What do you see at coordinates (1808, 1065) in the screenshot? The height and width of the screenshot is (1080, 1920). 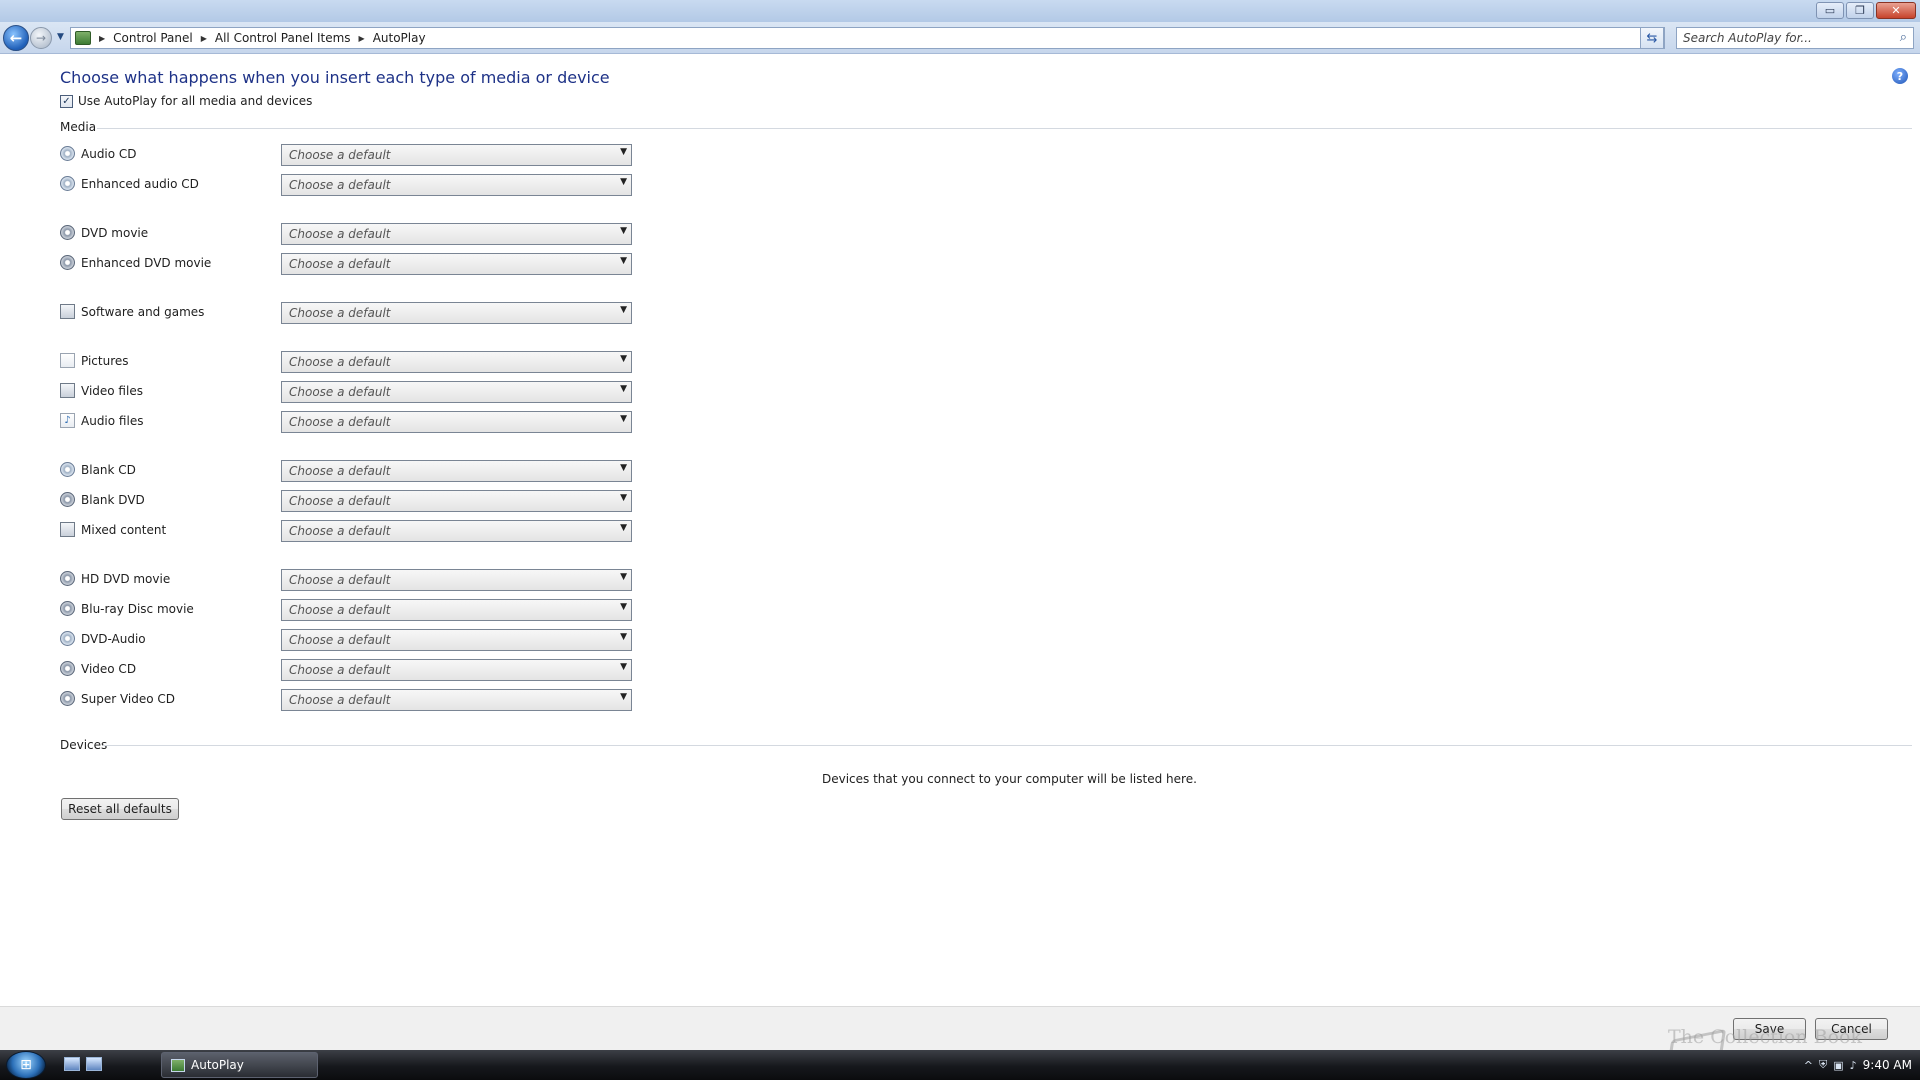 I see `tray-expand-icon: ^` at bounding box center [1808, 1065].